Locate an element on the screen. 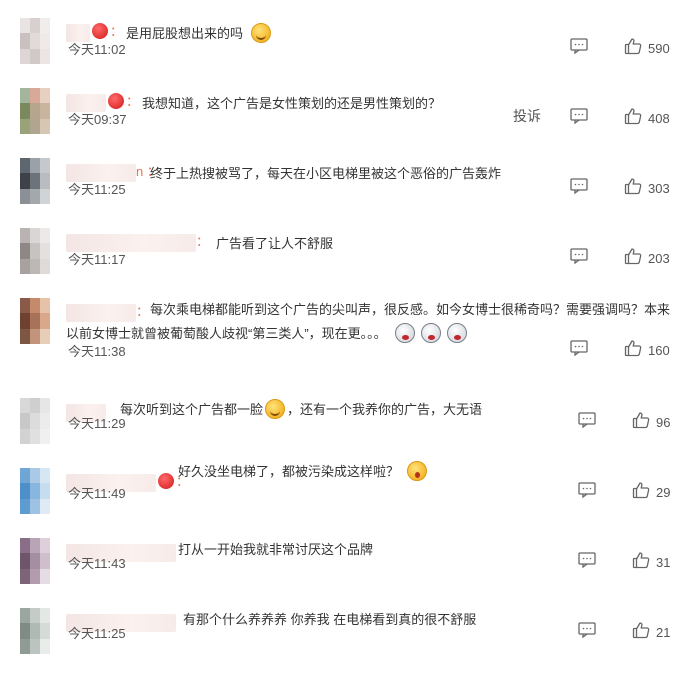 This screenshot has width=700, height=678. comment-text: 每次听到这个广告都一脸 ，还有一个我养你的广告，大无语 is located at coordinates (301, 410).